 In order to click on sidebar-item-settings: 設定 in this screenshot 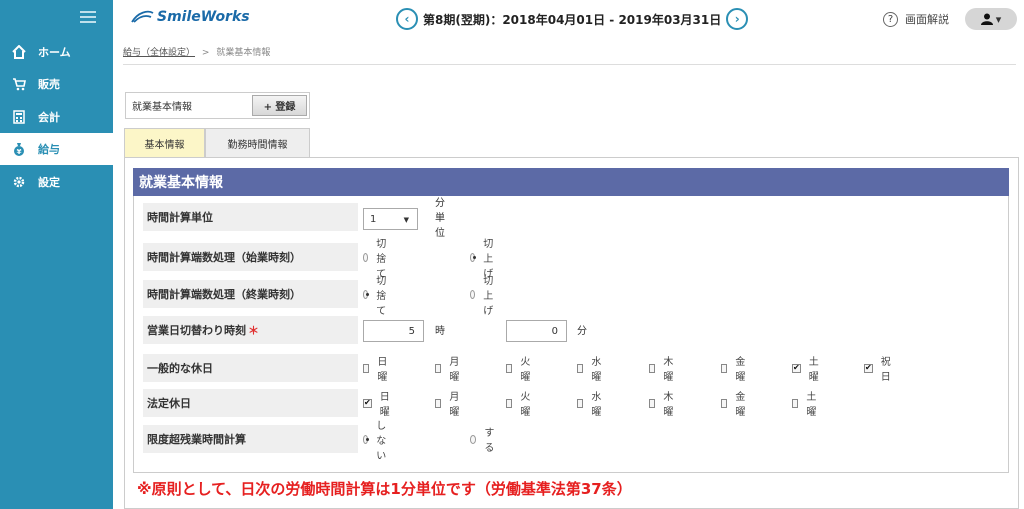, I will do `click(56, 182)`.